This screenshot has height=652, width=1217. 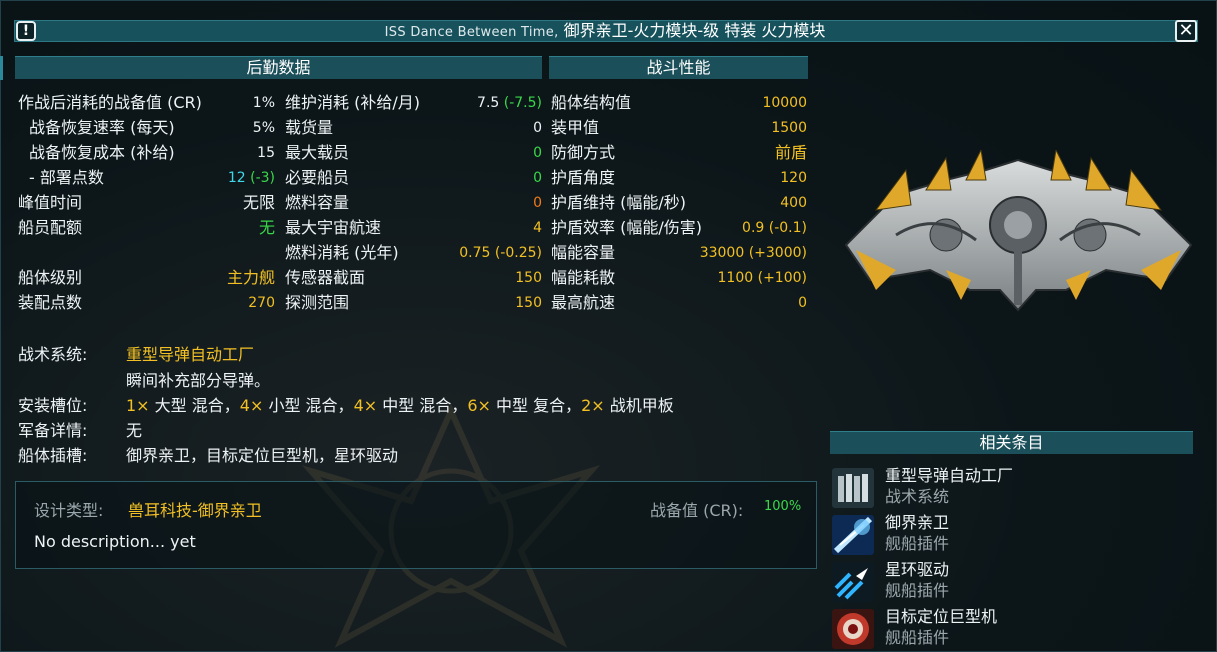 What do you see at coordinates (784, 103) in the screenshot?
I see `stat-value: 10000` at bounding box center [784, 103].